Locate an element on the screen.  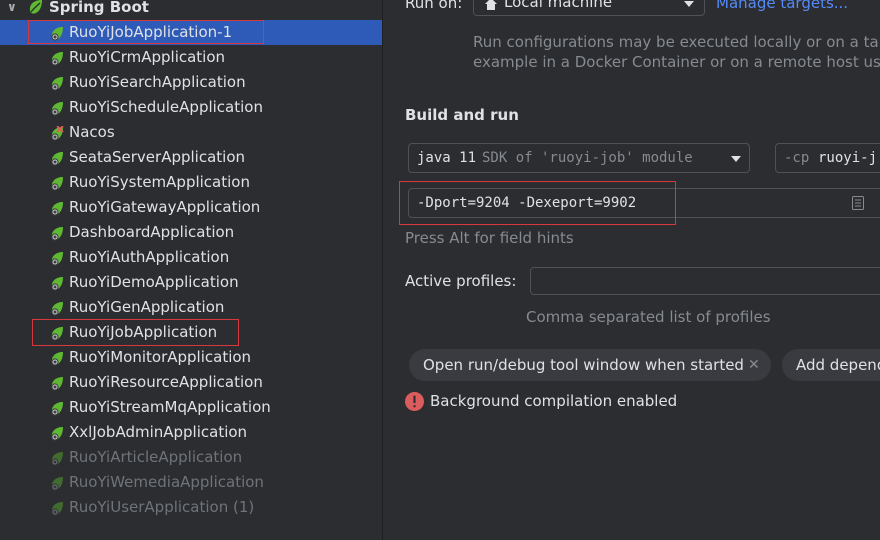
tree-item: RuoYiWemediaApplication is located at coordinates (191, 482).